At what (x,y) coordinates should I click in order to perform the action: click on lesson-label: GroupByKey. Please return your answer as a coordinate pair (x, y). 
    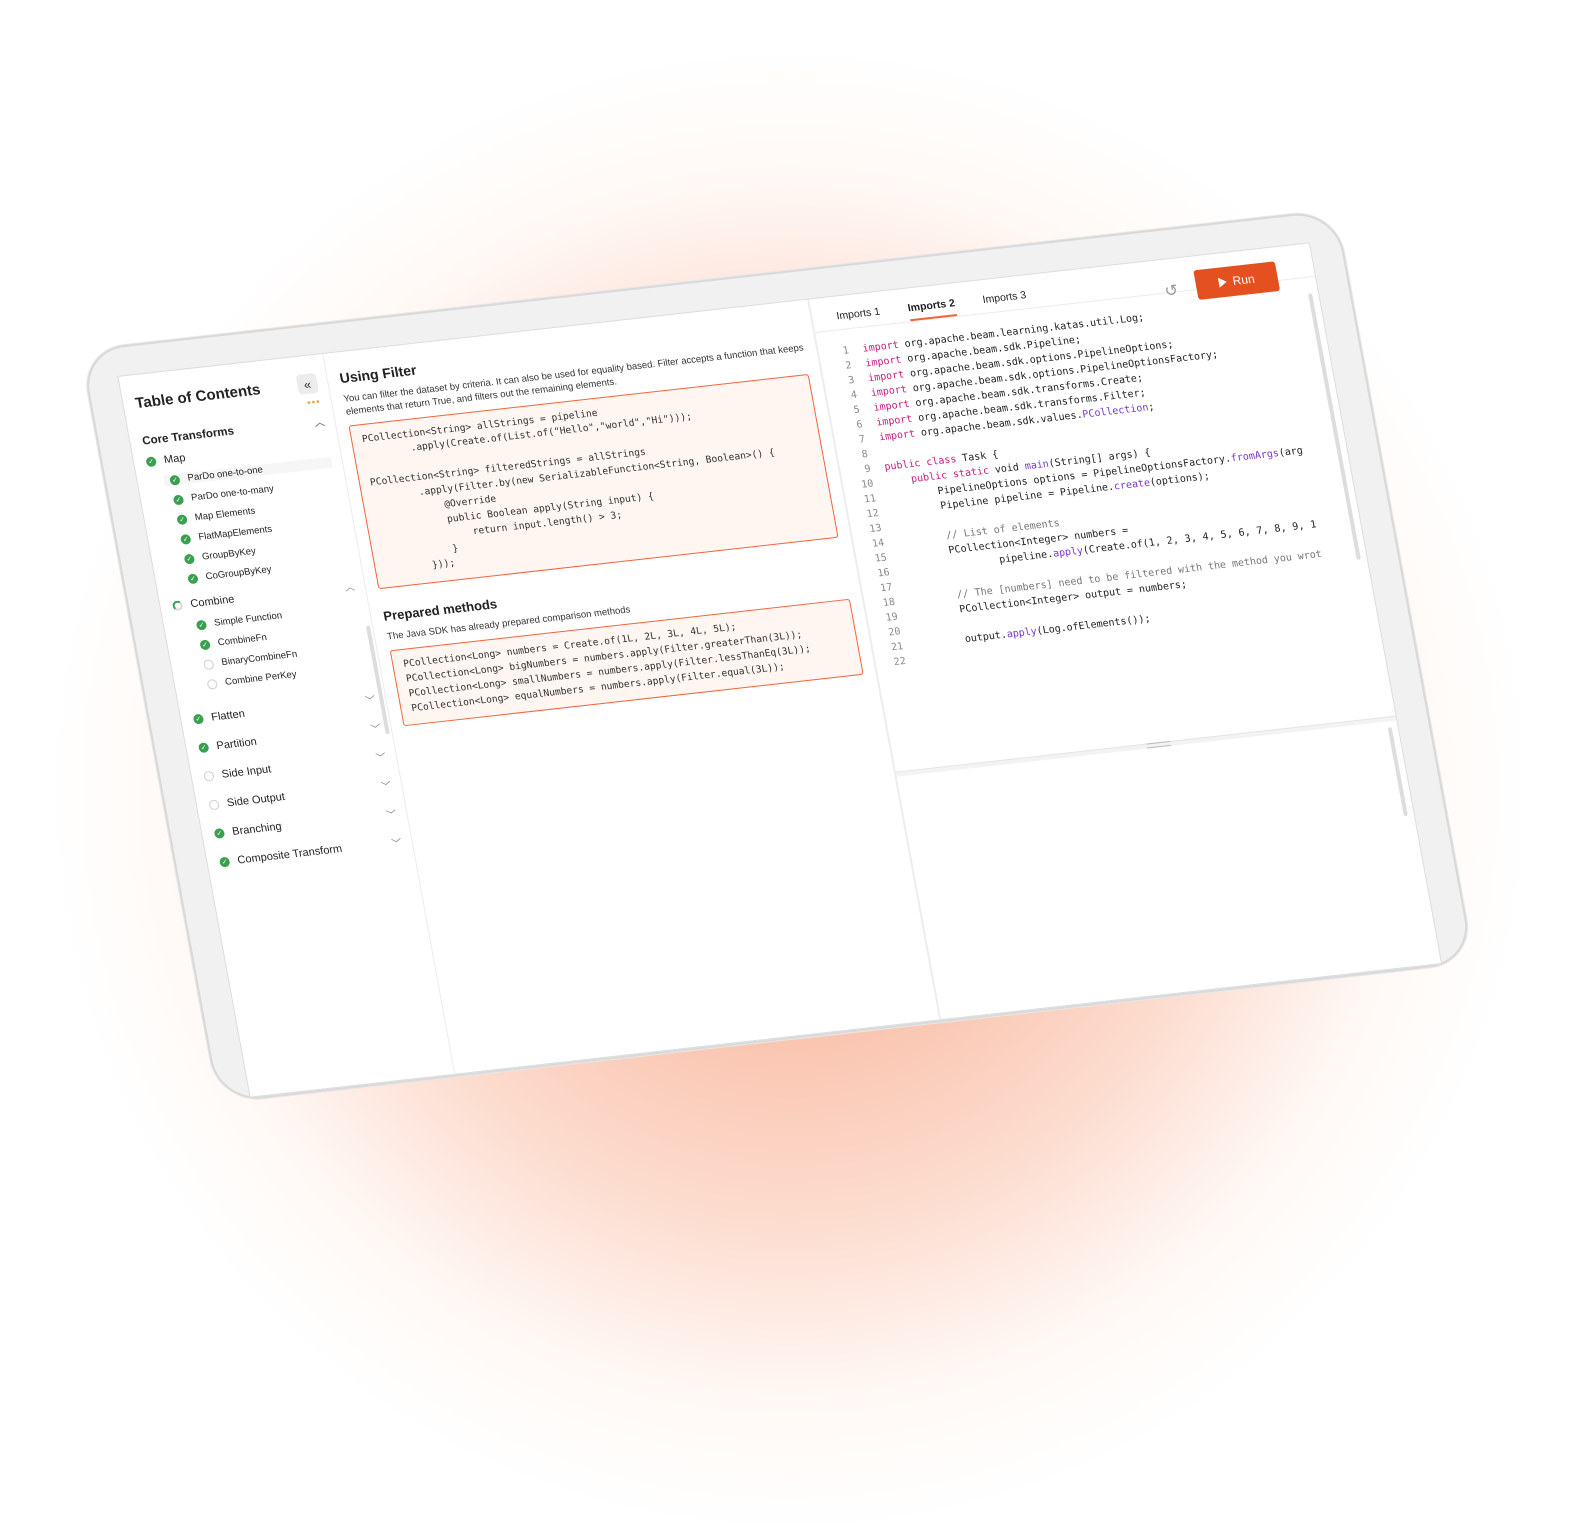
    Looking at the image, I should click on (229, 554).